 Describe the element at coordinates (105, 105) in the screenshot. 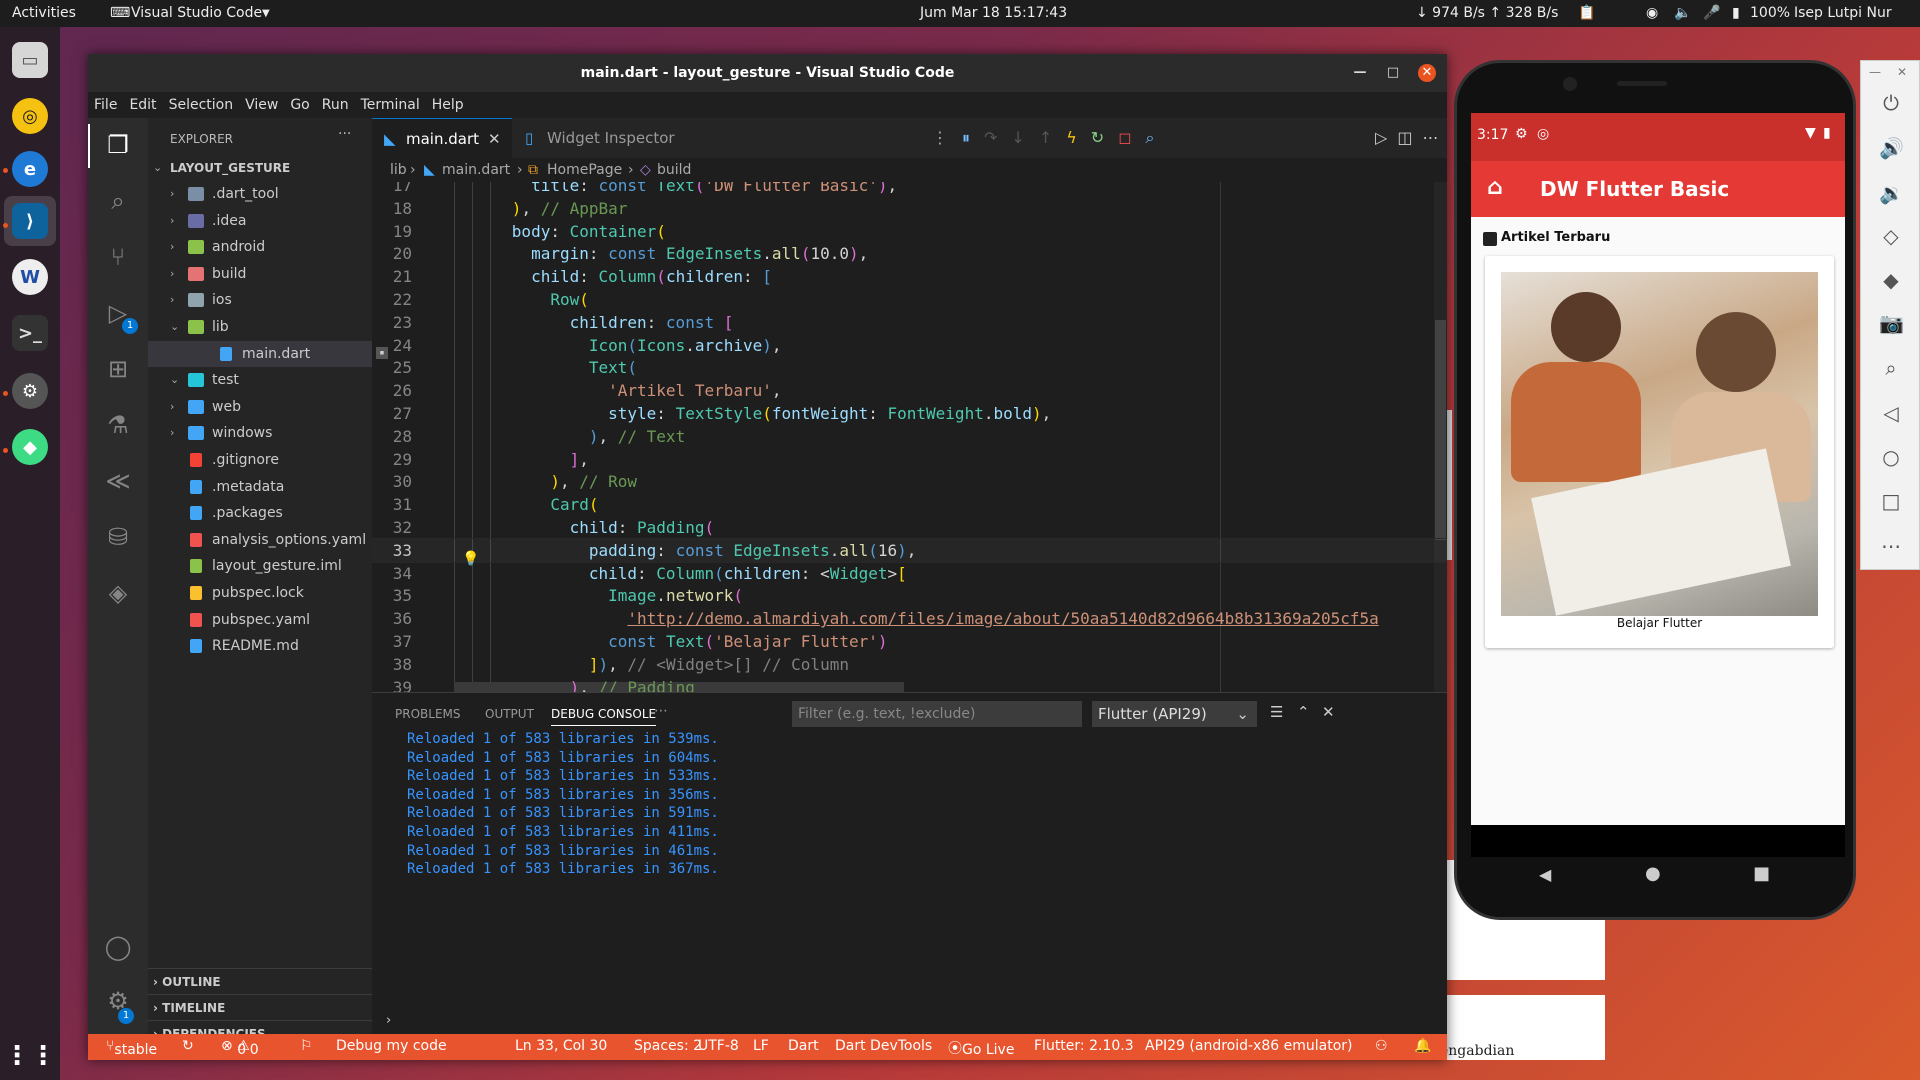

I see `menu-file: File` at that location.